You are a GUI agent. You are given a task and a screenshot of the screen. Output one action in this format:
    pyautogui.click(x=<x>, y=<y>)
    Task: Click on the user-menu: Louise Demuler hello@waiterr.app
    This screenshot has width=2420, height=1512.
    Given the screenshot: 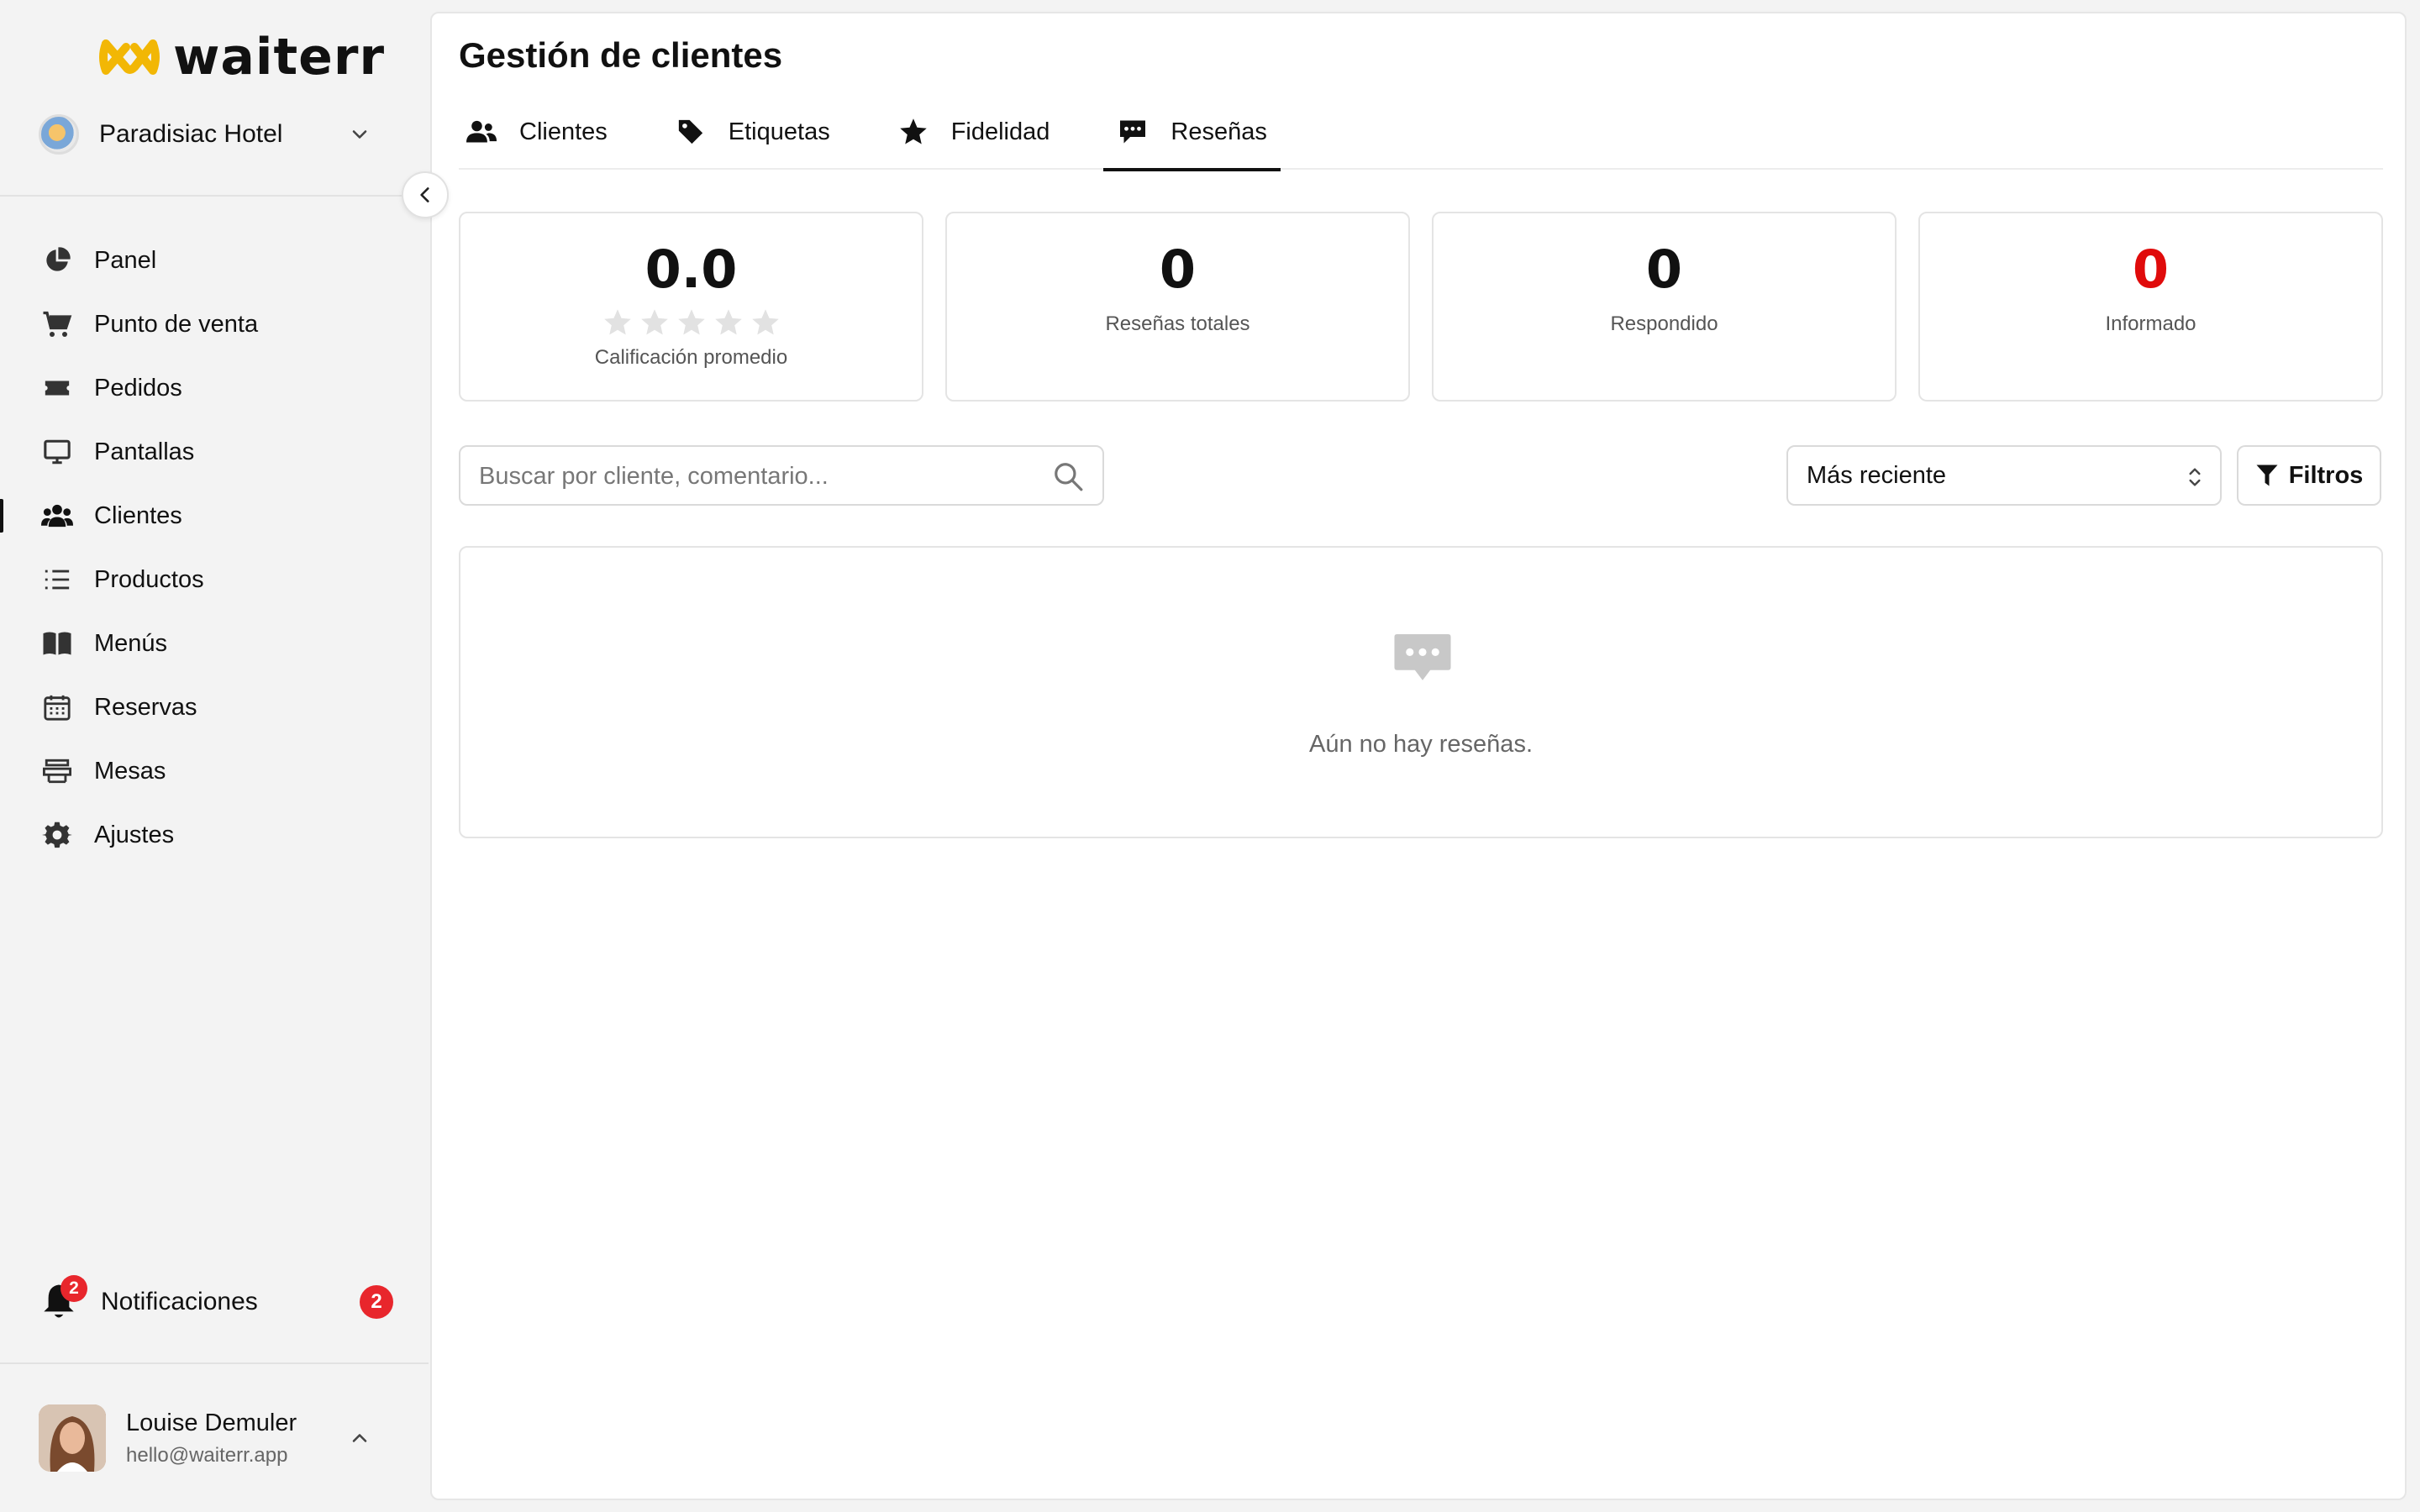 What is the action you would take?
    pyautogui.click(x=216, y=1438)
    